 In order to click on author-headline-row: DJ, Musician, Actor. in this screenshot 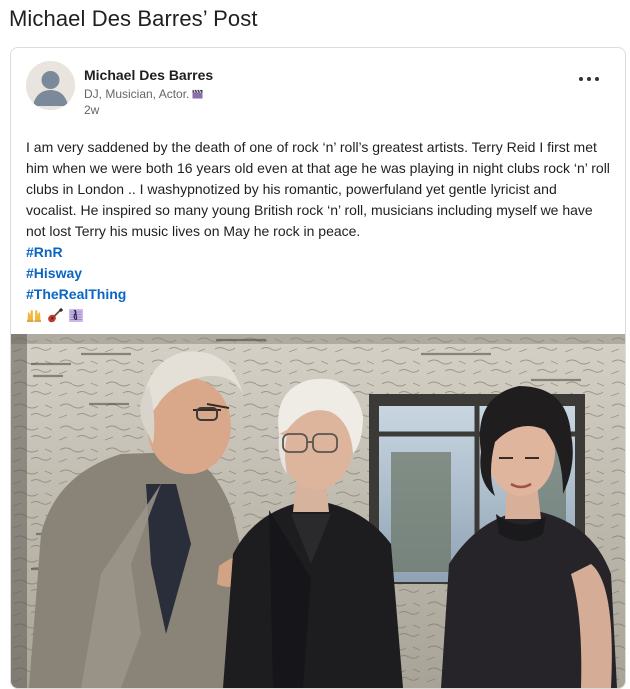, I will do `click(143, 94)`.